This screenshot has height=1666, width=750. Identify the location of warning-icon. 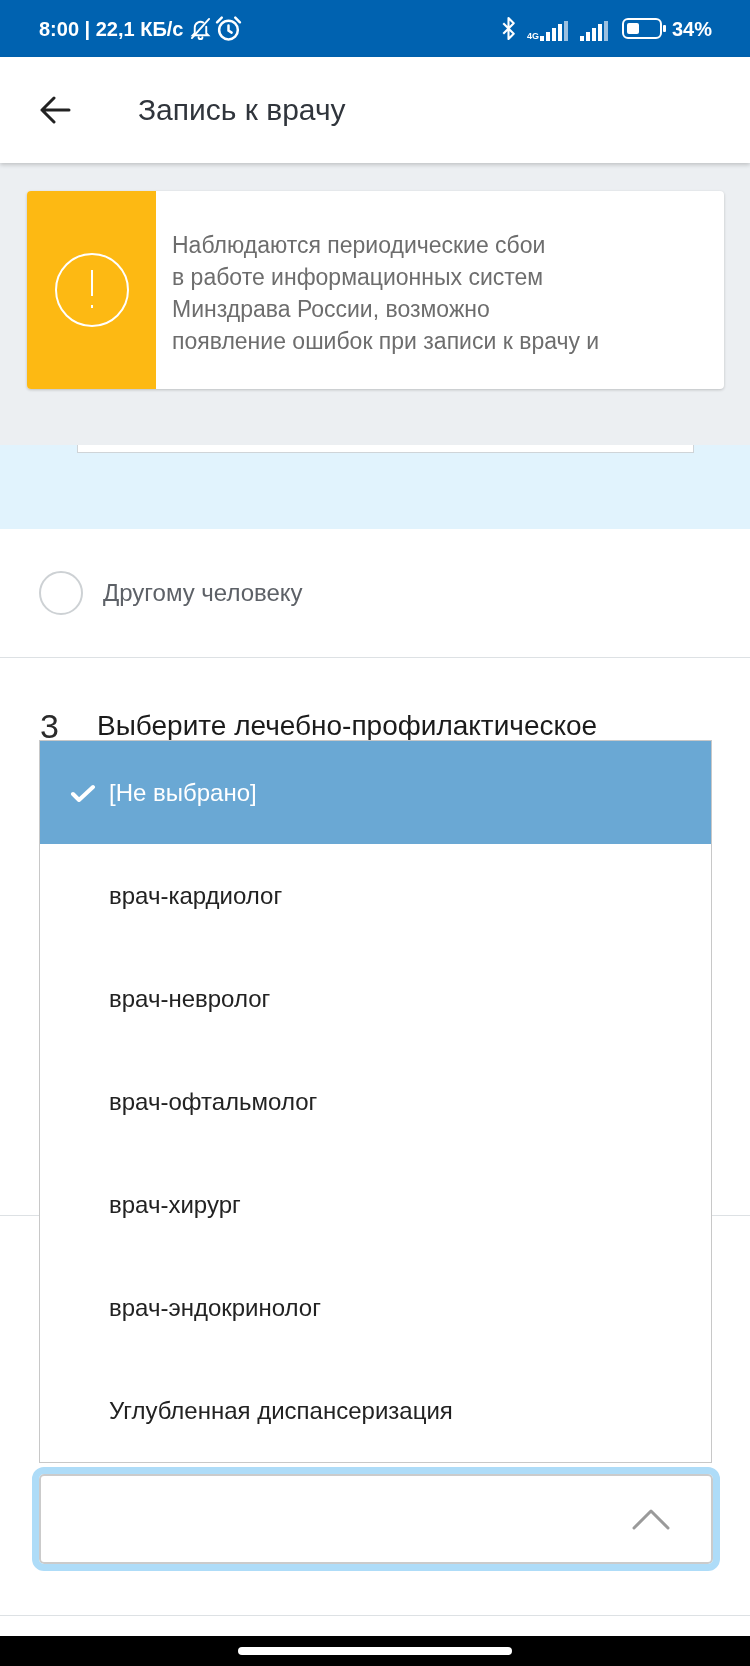
(91, 290).